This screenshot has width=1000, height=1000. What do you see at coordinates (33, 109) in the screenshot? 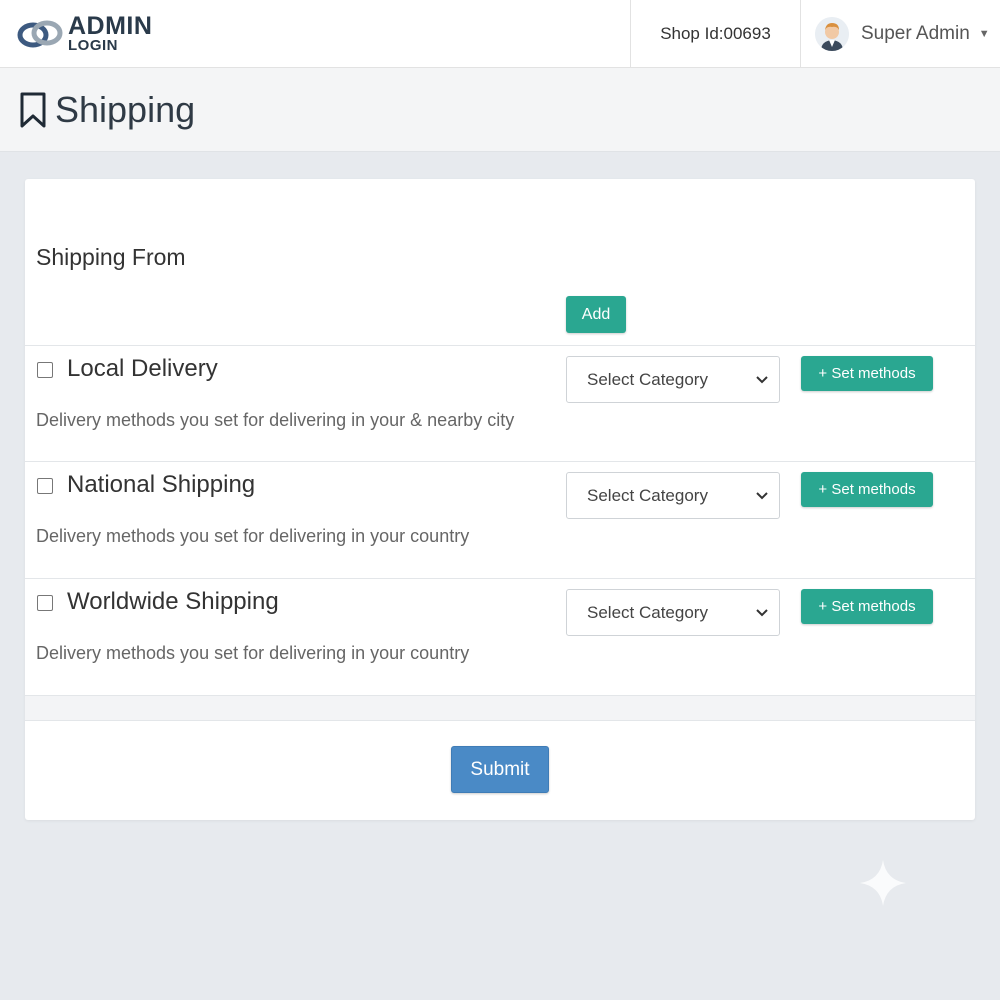
I see `bookmark-icon` at bounding box center [33, 109].